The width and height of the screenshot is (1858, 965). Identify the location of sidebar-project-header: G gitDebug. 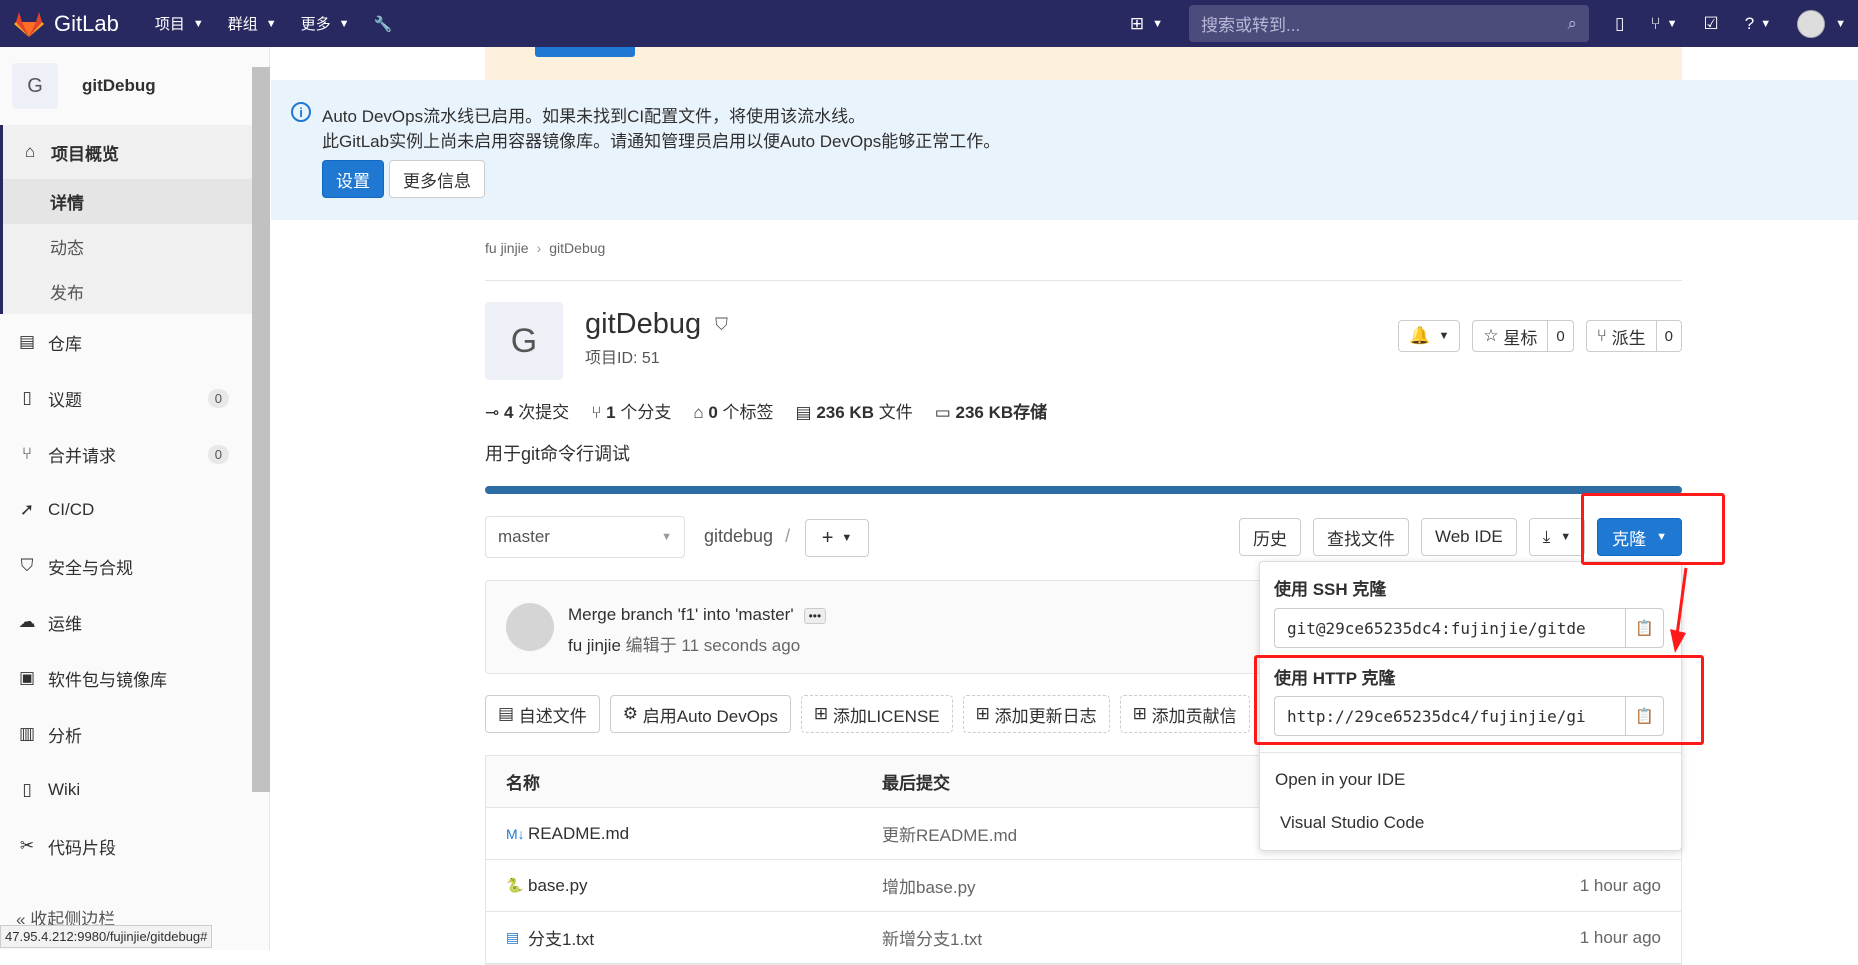
(134, 86).